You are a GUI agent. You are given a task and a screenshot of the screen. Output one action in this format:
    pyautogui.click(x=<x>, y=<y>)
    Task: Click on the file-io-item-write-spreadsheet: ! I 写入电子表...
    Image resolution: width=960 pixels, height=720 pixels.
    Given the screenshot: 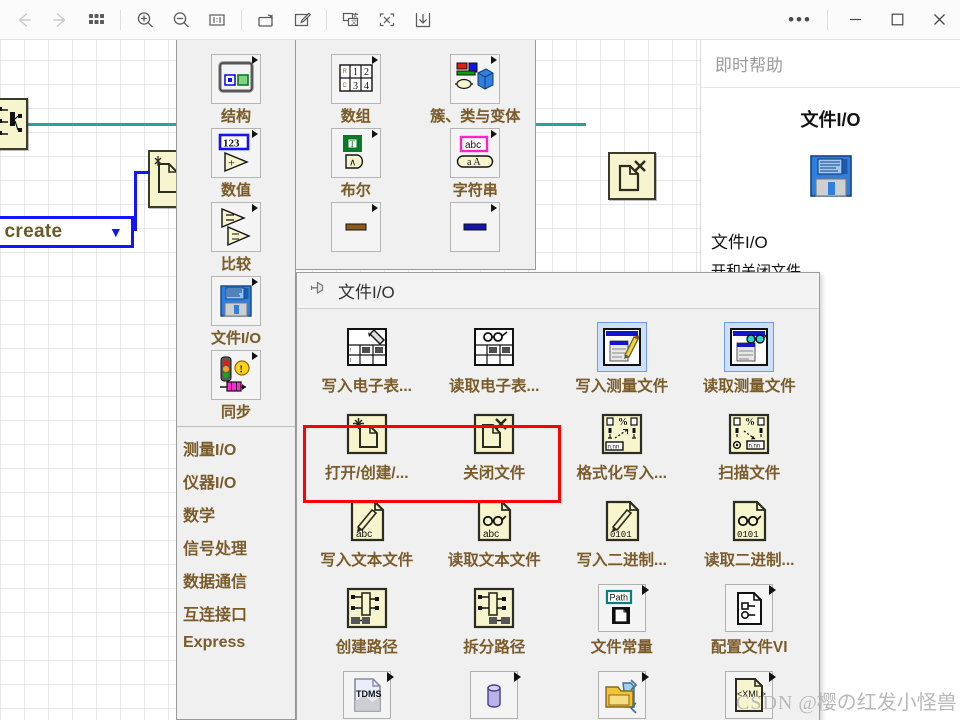 What is the action you would take?
    pyautogui.click(x=367, y=358)
    